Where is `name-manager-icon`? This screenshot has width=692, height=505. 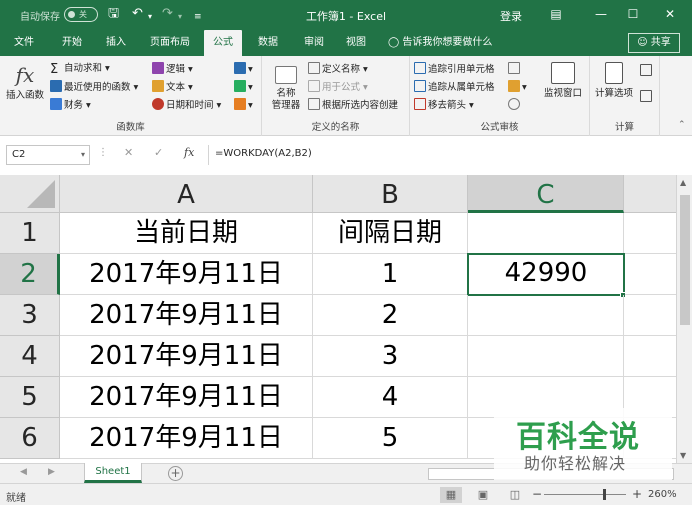
name-manager-icon is located at coordinates (286, 75).